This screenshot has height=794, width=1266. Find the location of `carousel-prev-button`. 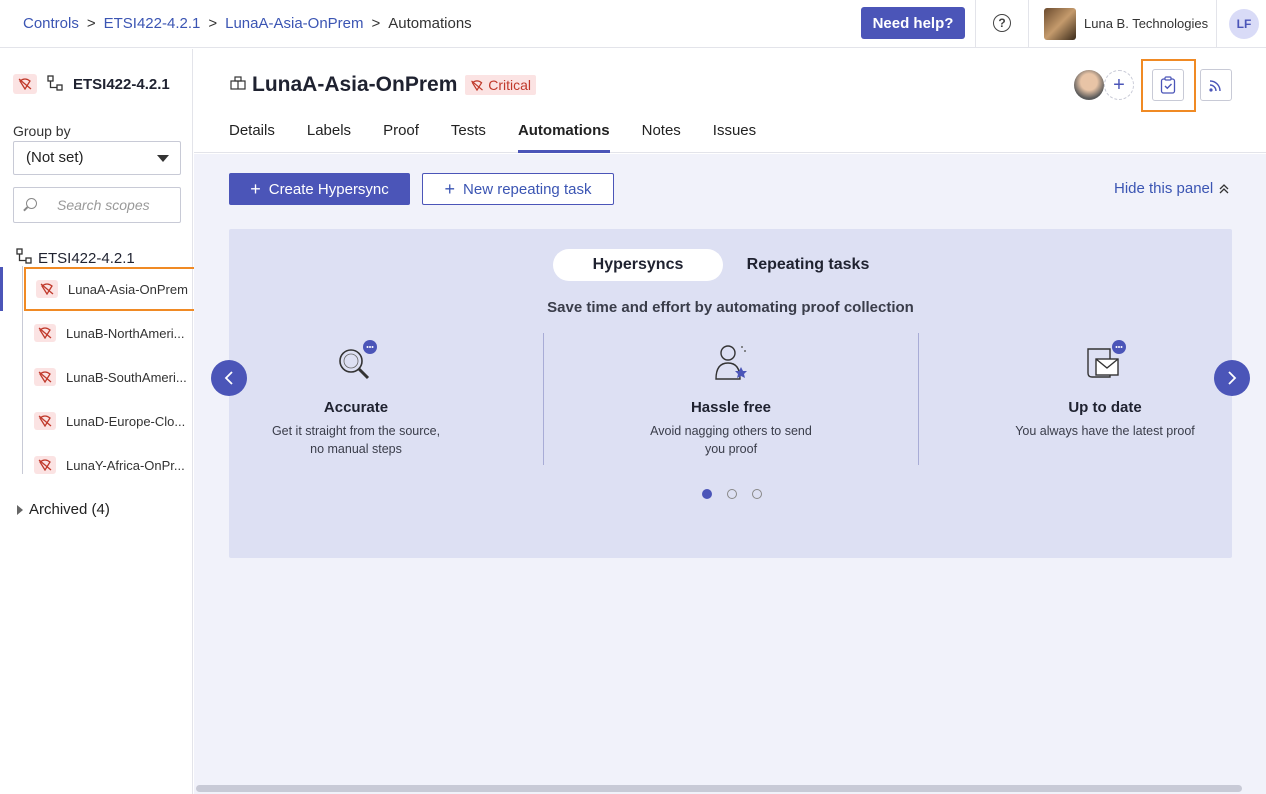

carousel-prev-button is located at coordinates (229, 378).